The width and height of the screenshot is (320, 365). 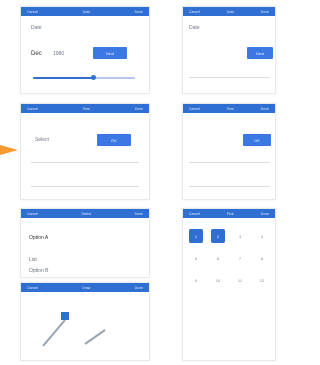 What do you see at coordinates (240, 258) in the screenshot?
I see `number-cell: 7` at bounding box center [240, 258].